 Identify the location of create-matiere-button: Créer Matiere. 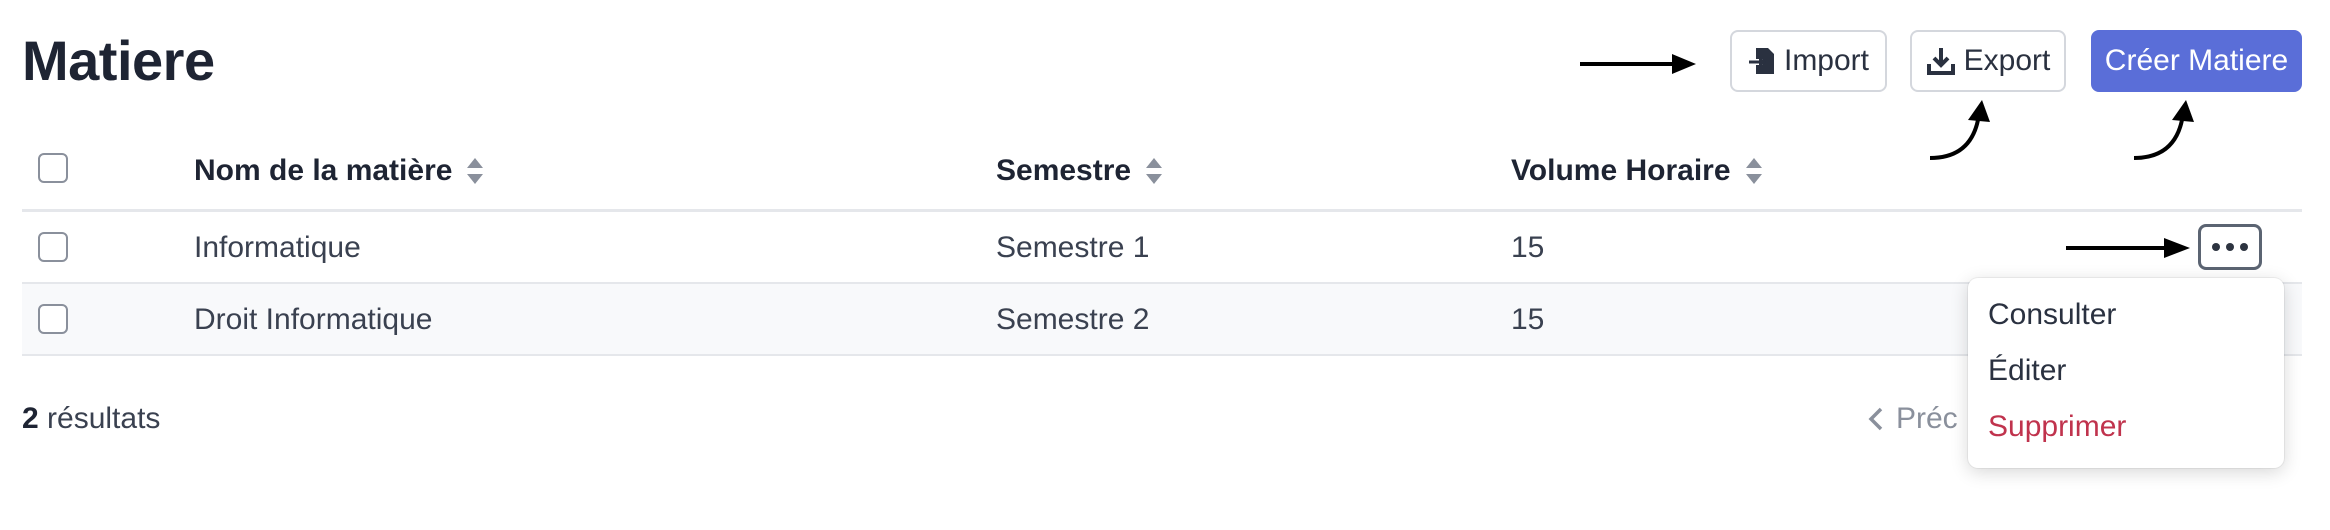
(2196, 61).